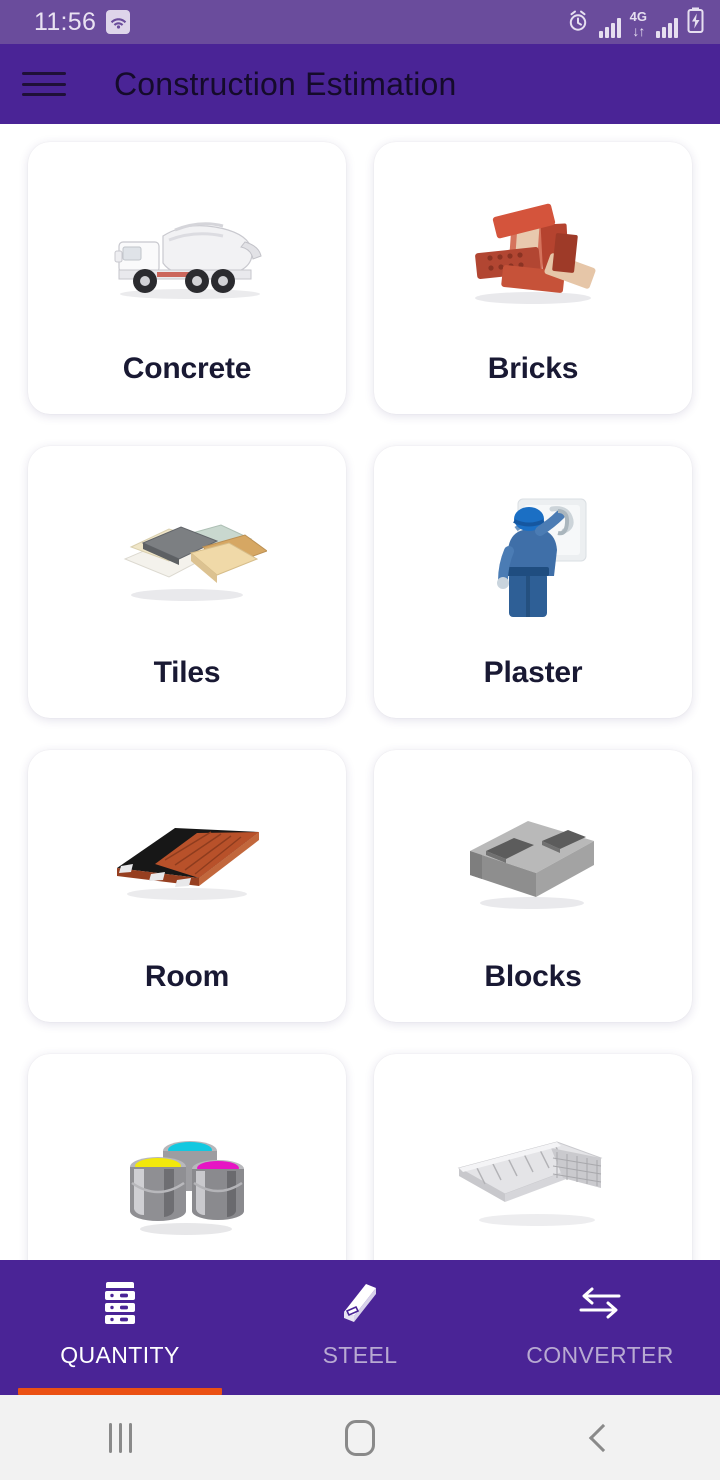 The image size is (720, 1480). What do you see at coordinates (638, 30) in the screenshot?
I see `data-transfer-arrows-icon: ↓↑` at bounding box center [638, 30].